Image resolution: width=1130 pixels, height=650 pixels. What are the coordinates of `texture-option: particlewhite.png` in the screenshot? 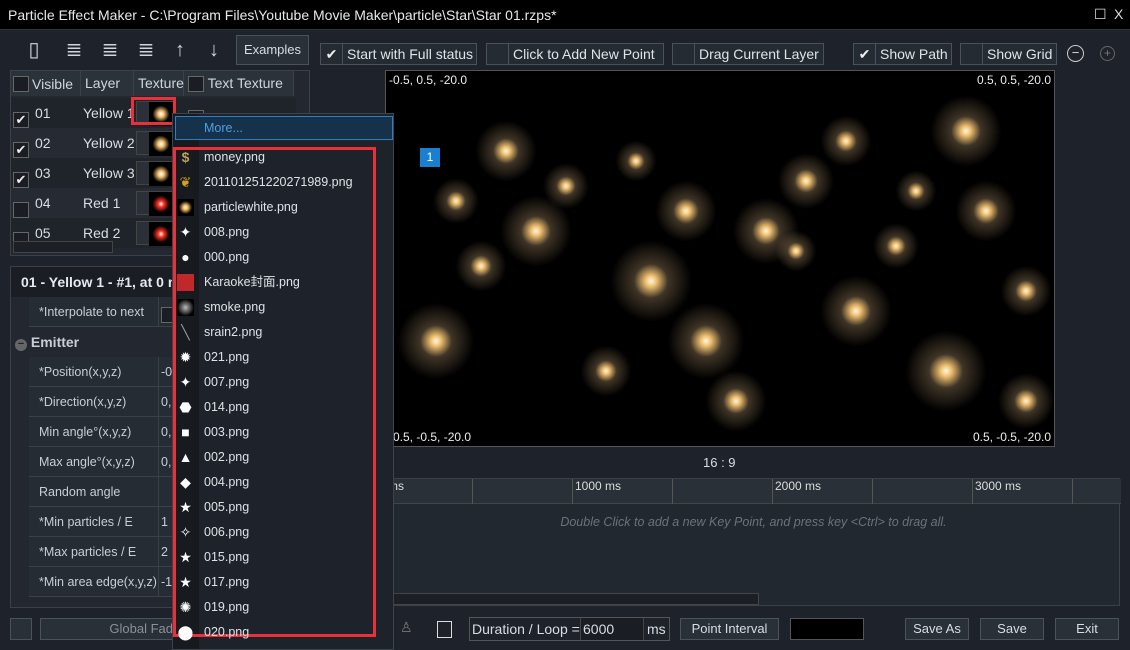 It's located at (273, 207).